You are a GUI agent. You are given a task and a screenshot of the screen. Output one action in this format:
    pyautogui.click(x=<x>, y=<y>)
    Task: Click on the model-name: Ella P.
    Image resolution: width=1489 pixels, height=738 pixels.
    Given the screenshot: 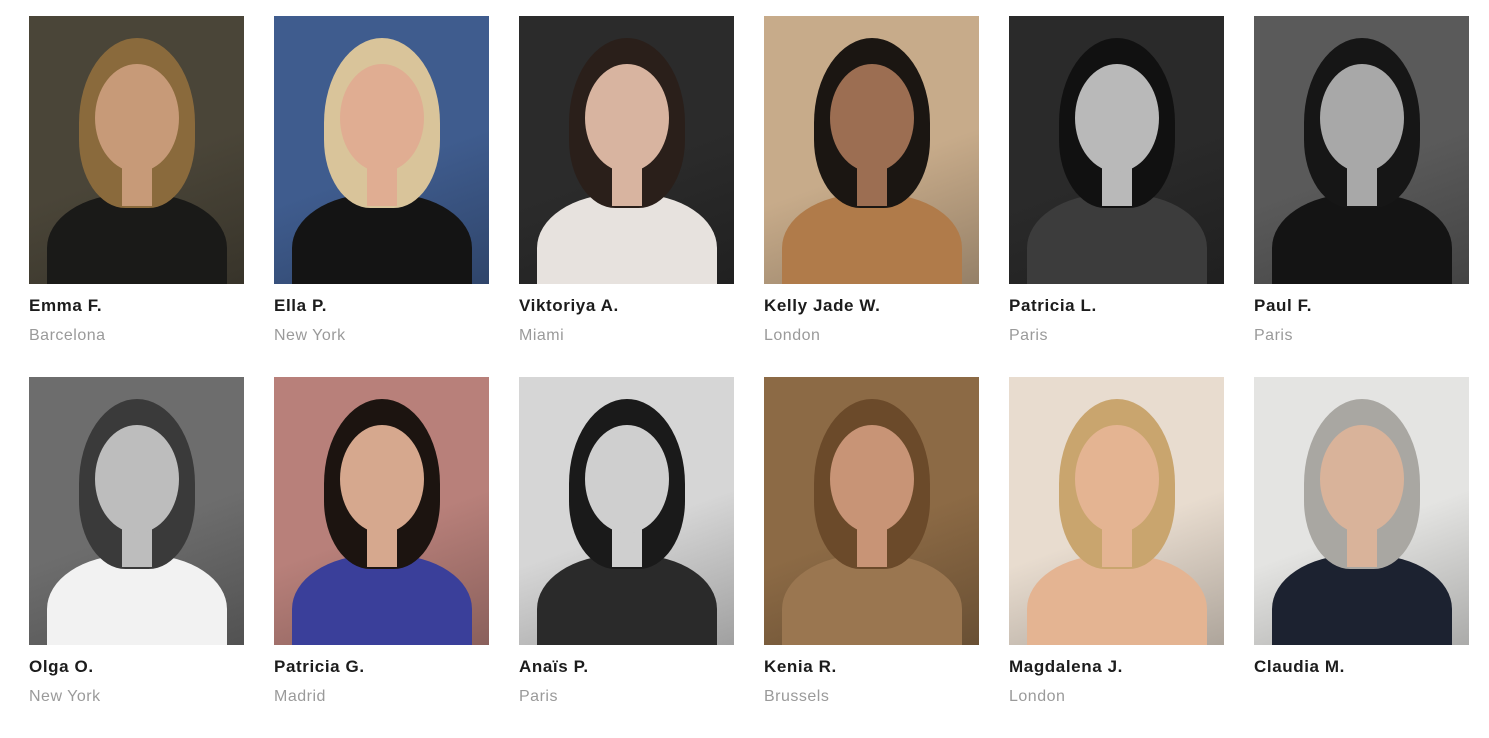 What is the action you would take?
    pyautogui.click(x=381, y=307)
    